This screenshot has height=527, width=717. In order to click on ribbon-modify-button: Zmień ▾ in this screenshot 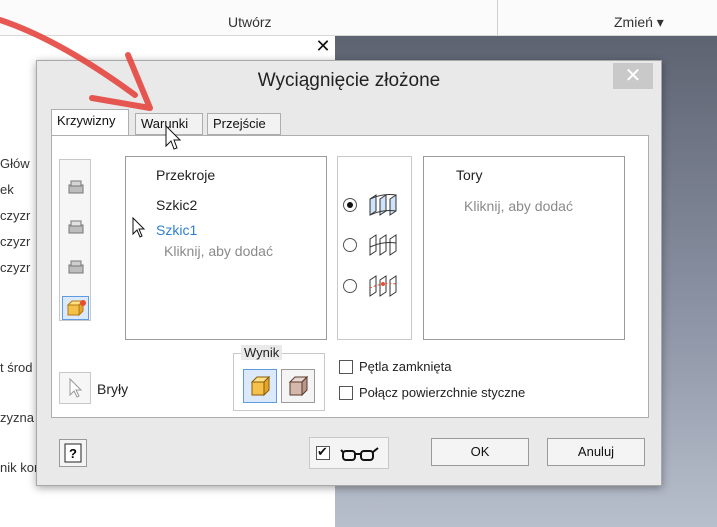, I will do `click(639, 22)`.